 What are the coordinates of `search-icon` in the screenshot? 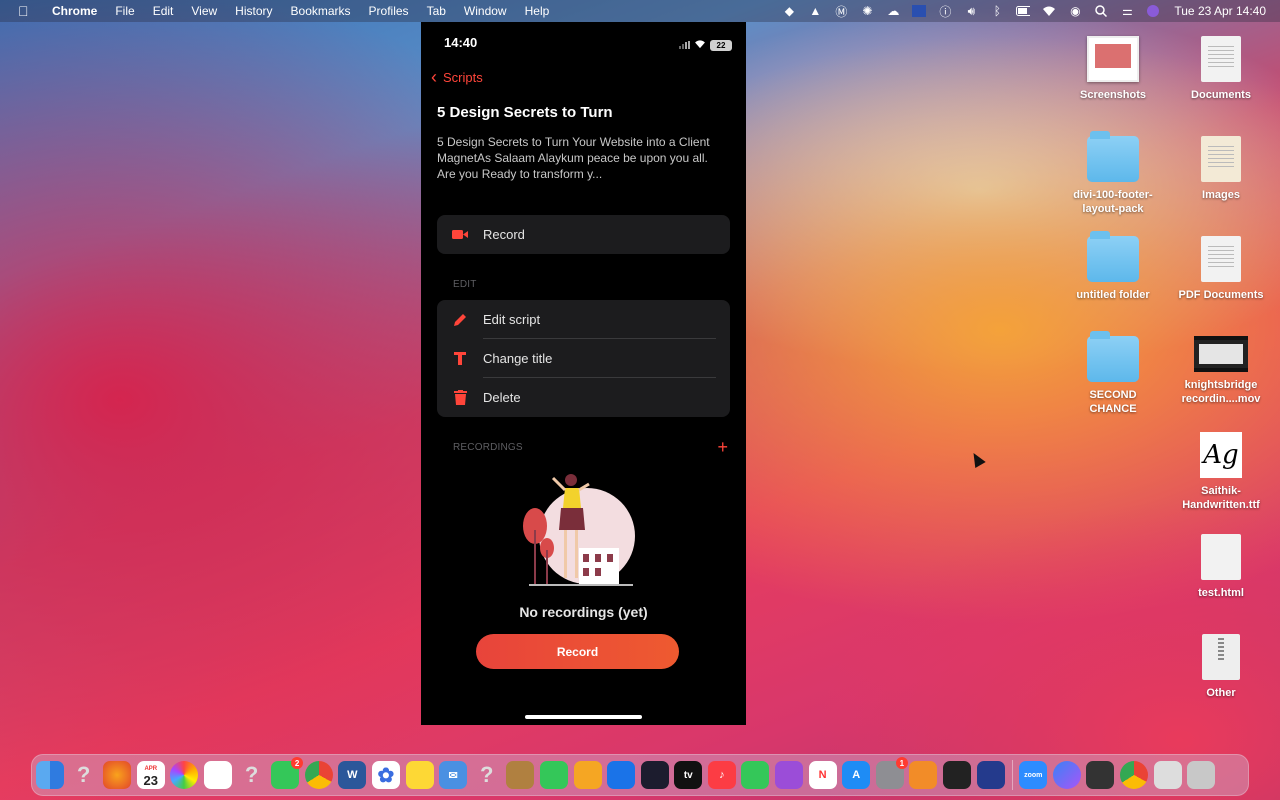 It's located at (1101, 11).